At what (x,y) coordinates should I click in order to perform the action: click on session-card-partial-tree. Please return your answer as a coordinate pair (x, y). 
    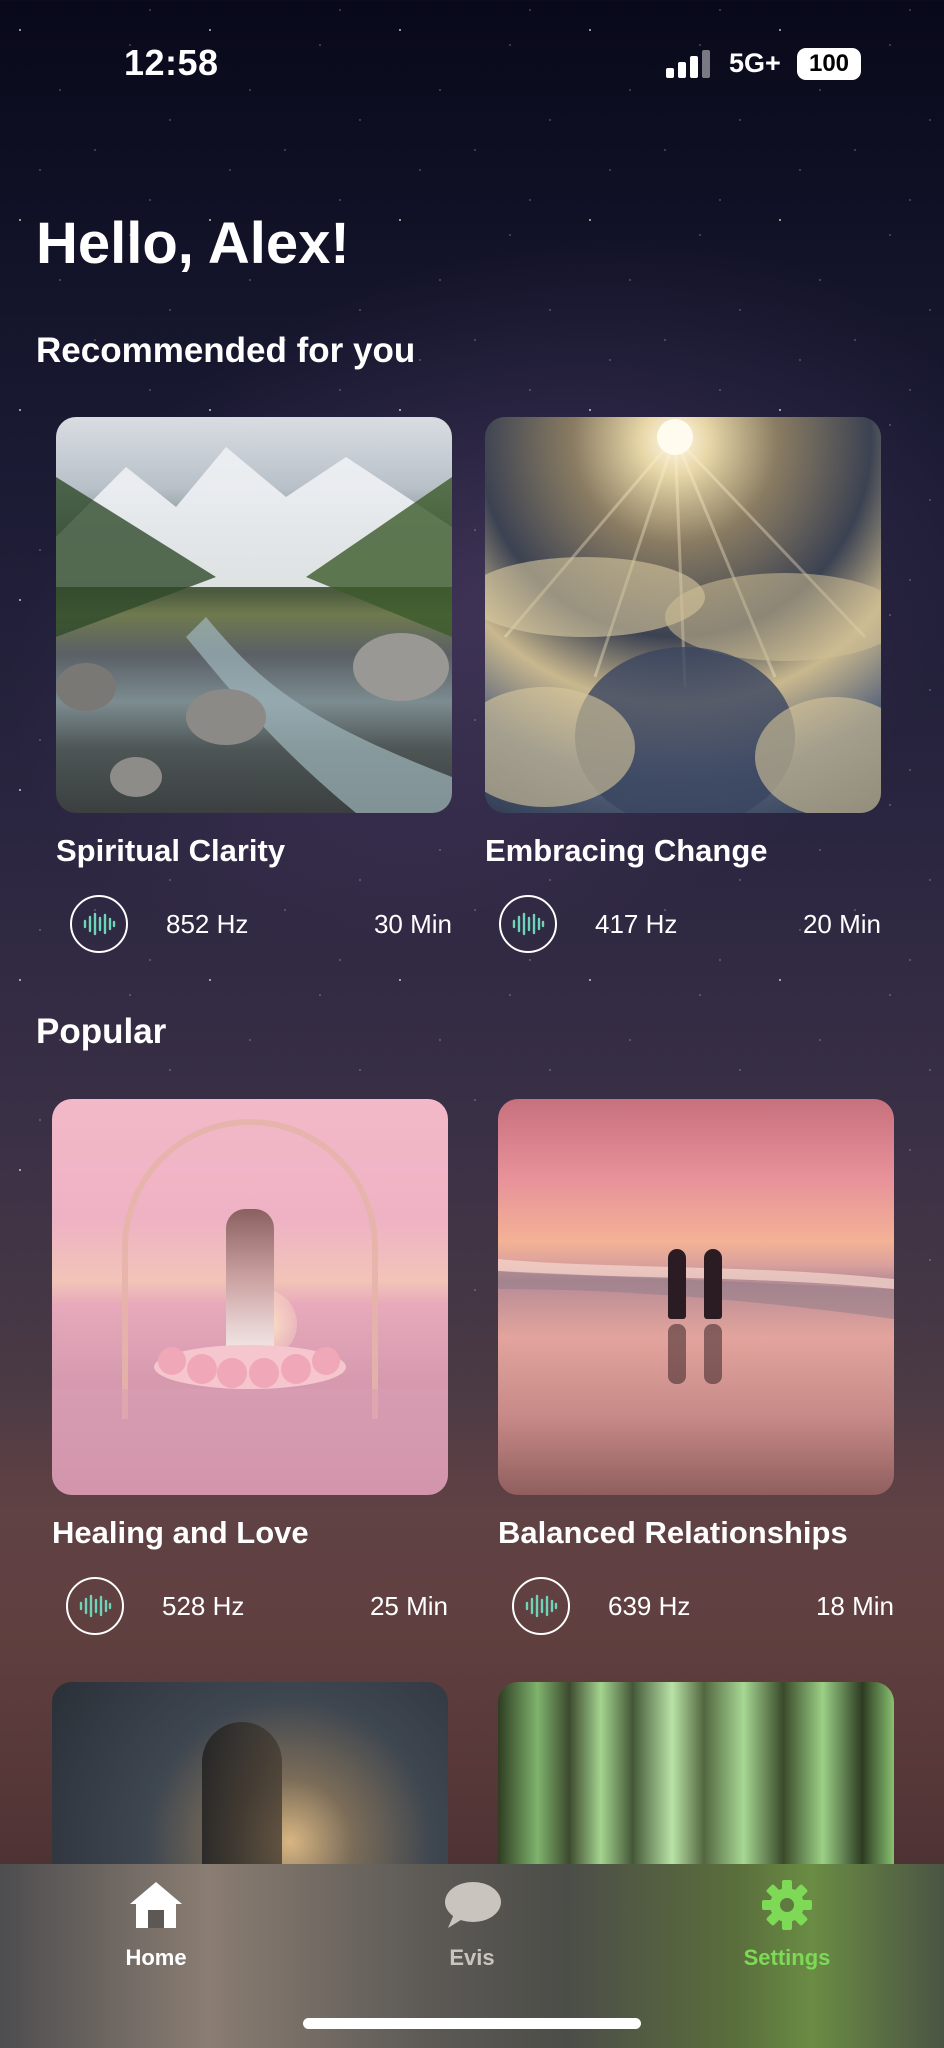
    Looking at the image, I should click on (250, 1782).